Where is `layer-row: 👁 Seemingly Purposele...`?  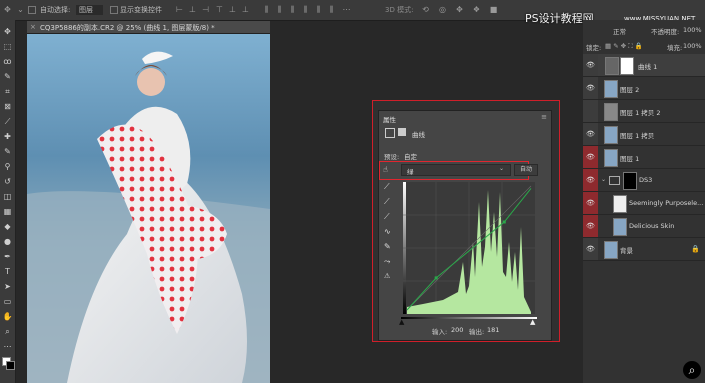
layer-row: 👁 Seemingly Purposele... is located at coordinates (644, 203).